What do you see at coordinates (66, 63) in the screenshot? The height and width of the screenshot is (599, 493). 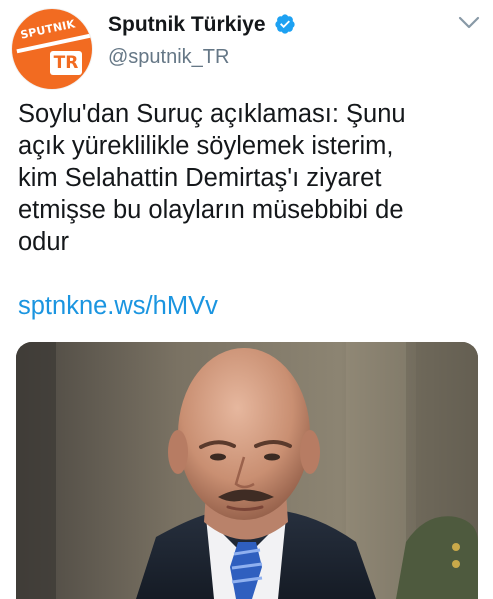 I see `avatar-badge: TR` at bounding box center [66, 63].